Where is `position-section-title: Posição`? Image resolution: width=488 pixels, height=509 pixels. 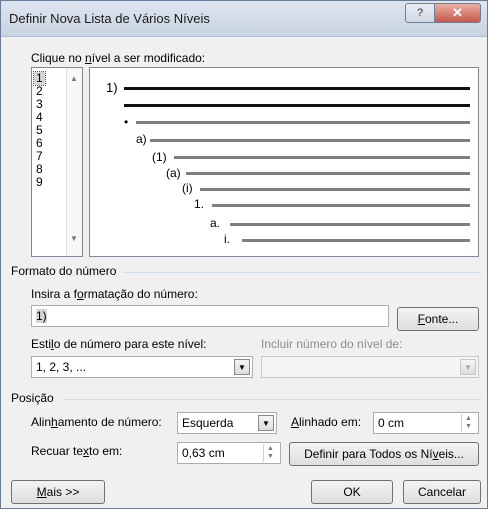 position-section-title: Posição is located at coordinates (32, 398).